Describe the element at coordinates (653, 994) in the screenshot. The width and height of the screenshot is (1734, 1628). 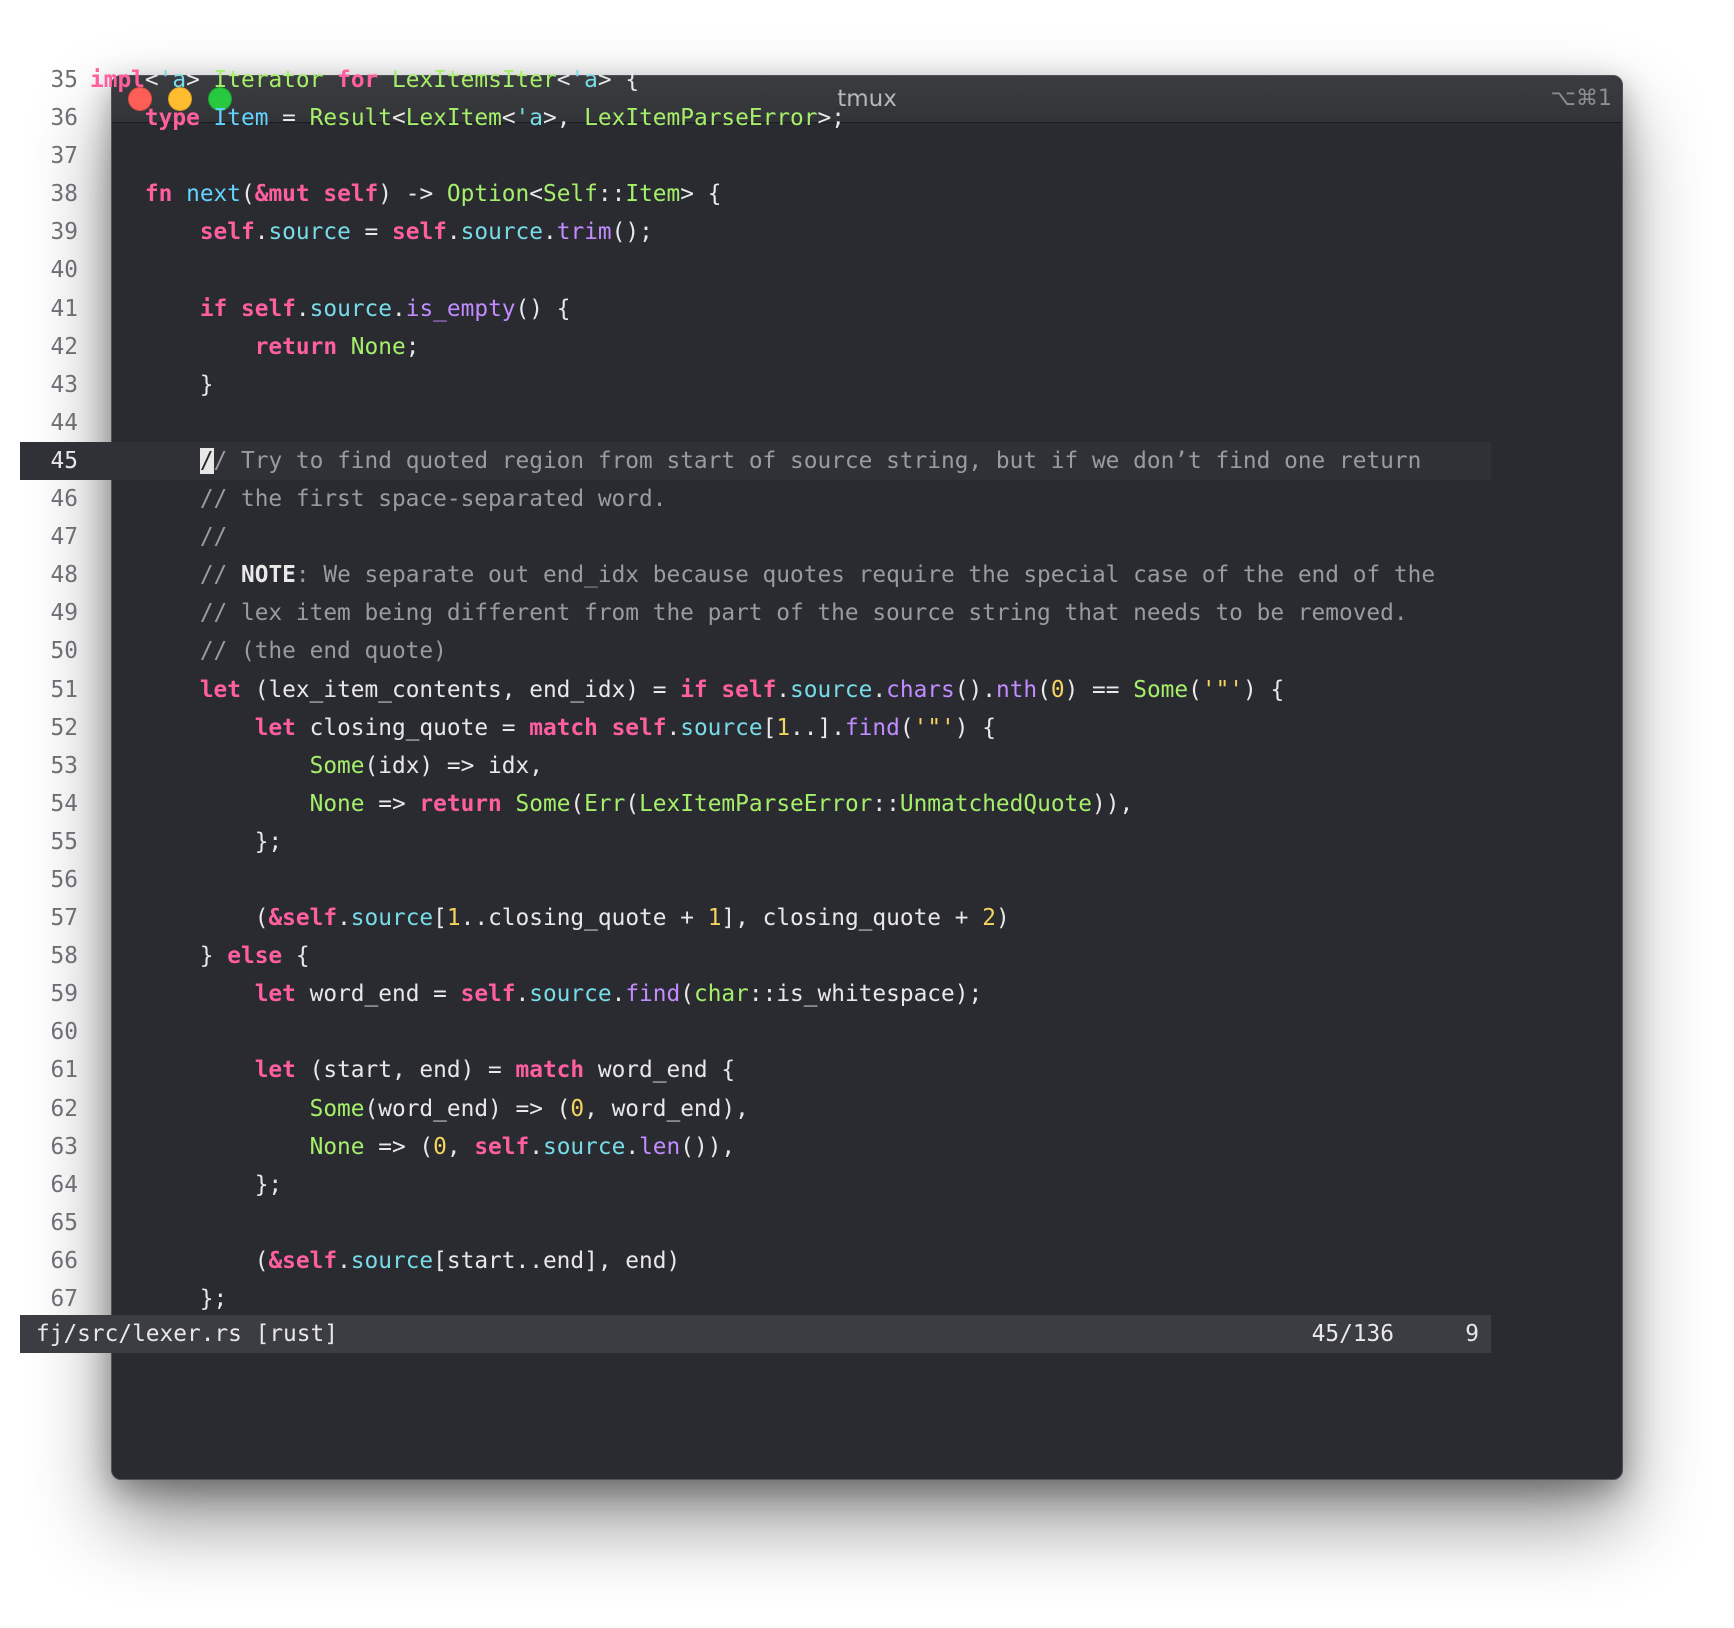
I see `code-token: find` at that location.